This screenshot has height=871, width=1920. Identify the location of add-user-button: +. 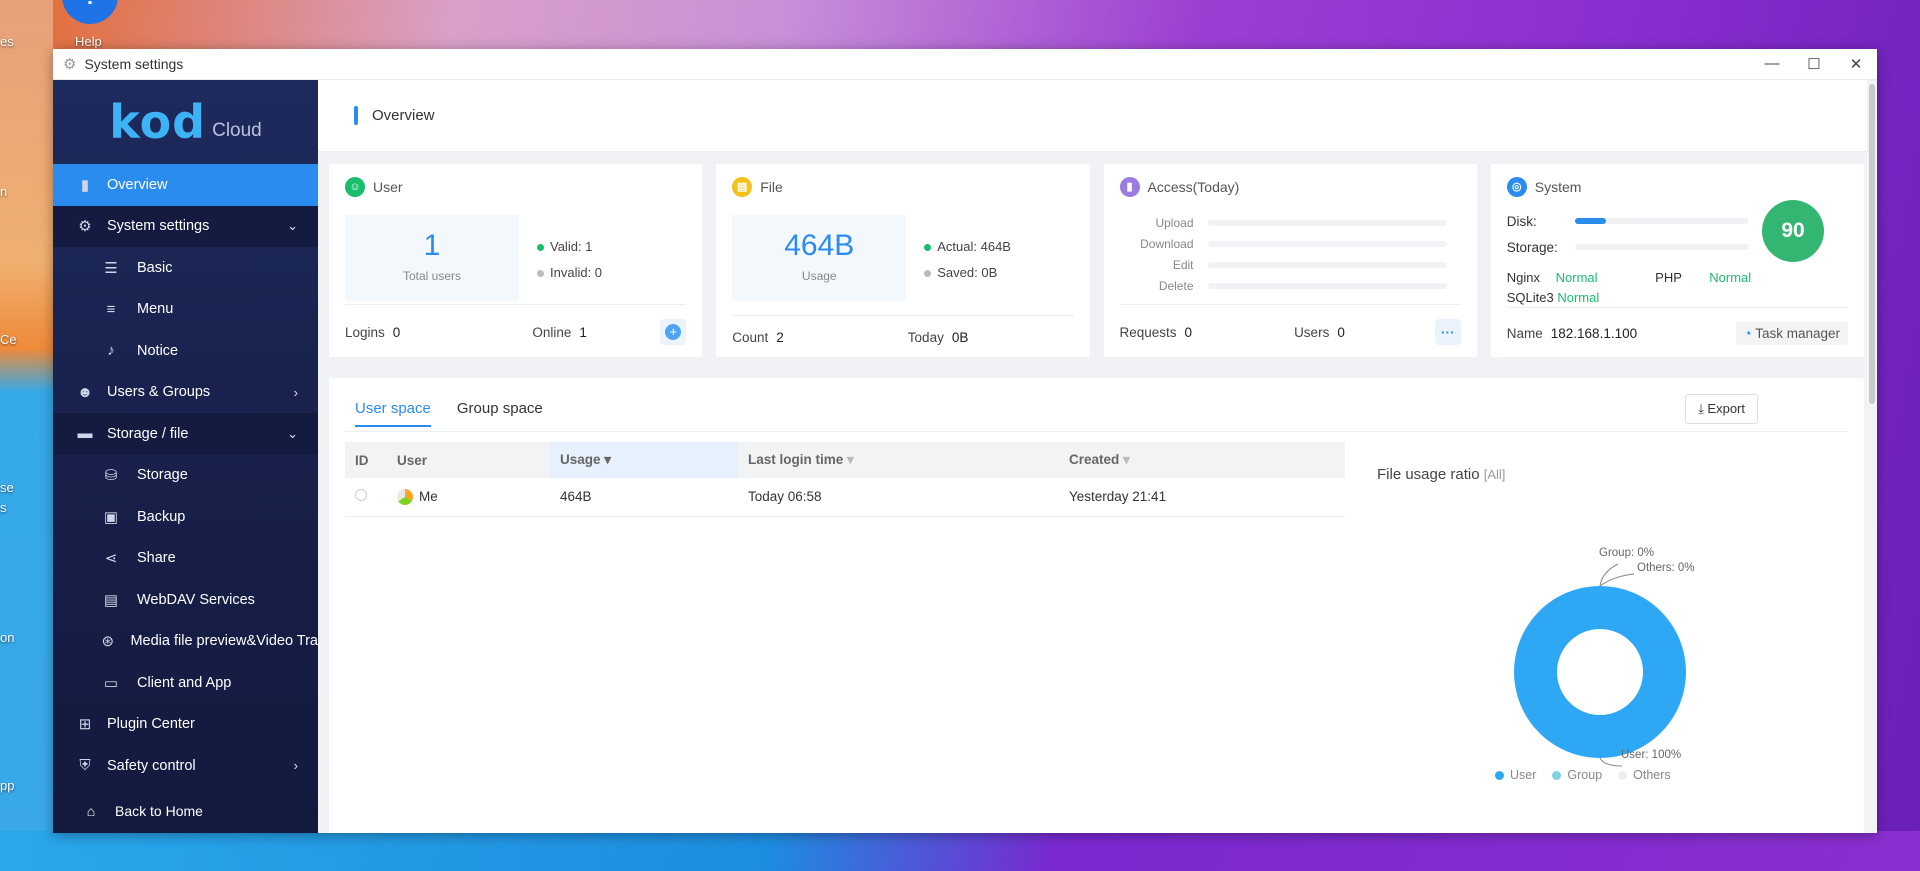
(673, 332).